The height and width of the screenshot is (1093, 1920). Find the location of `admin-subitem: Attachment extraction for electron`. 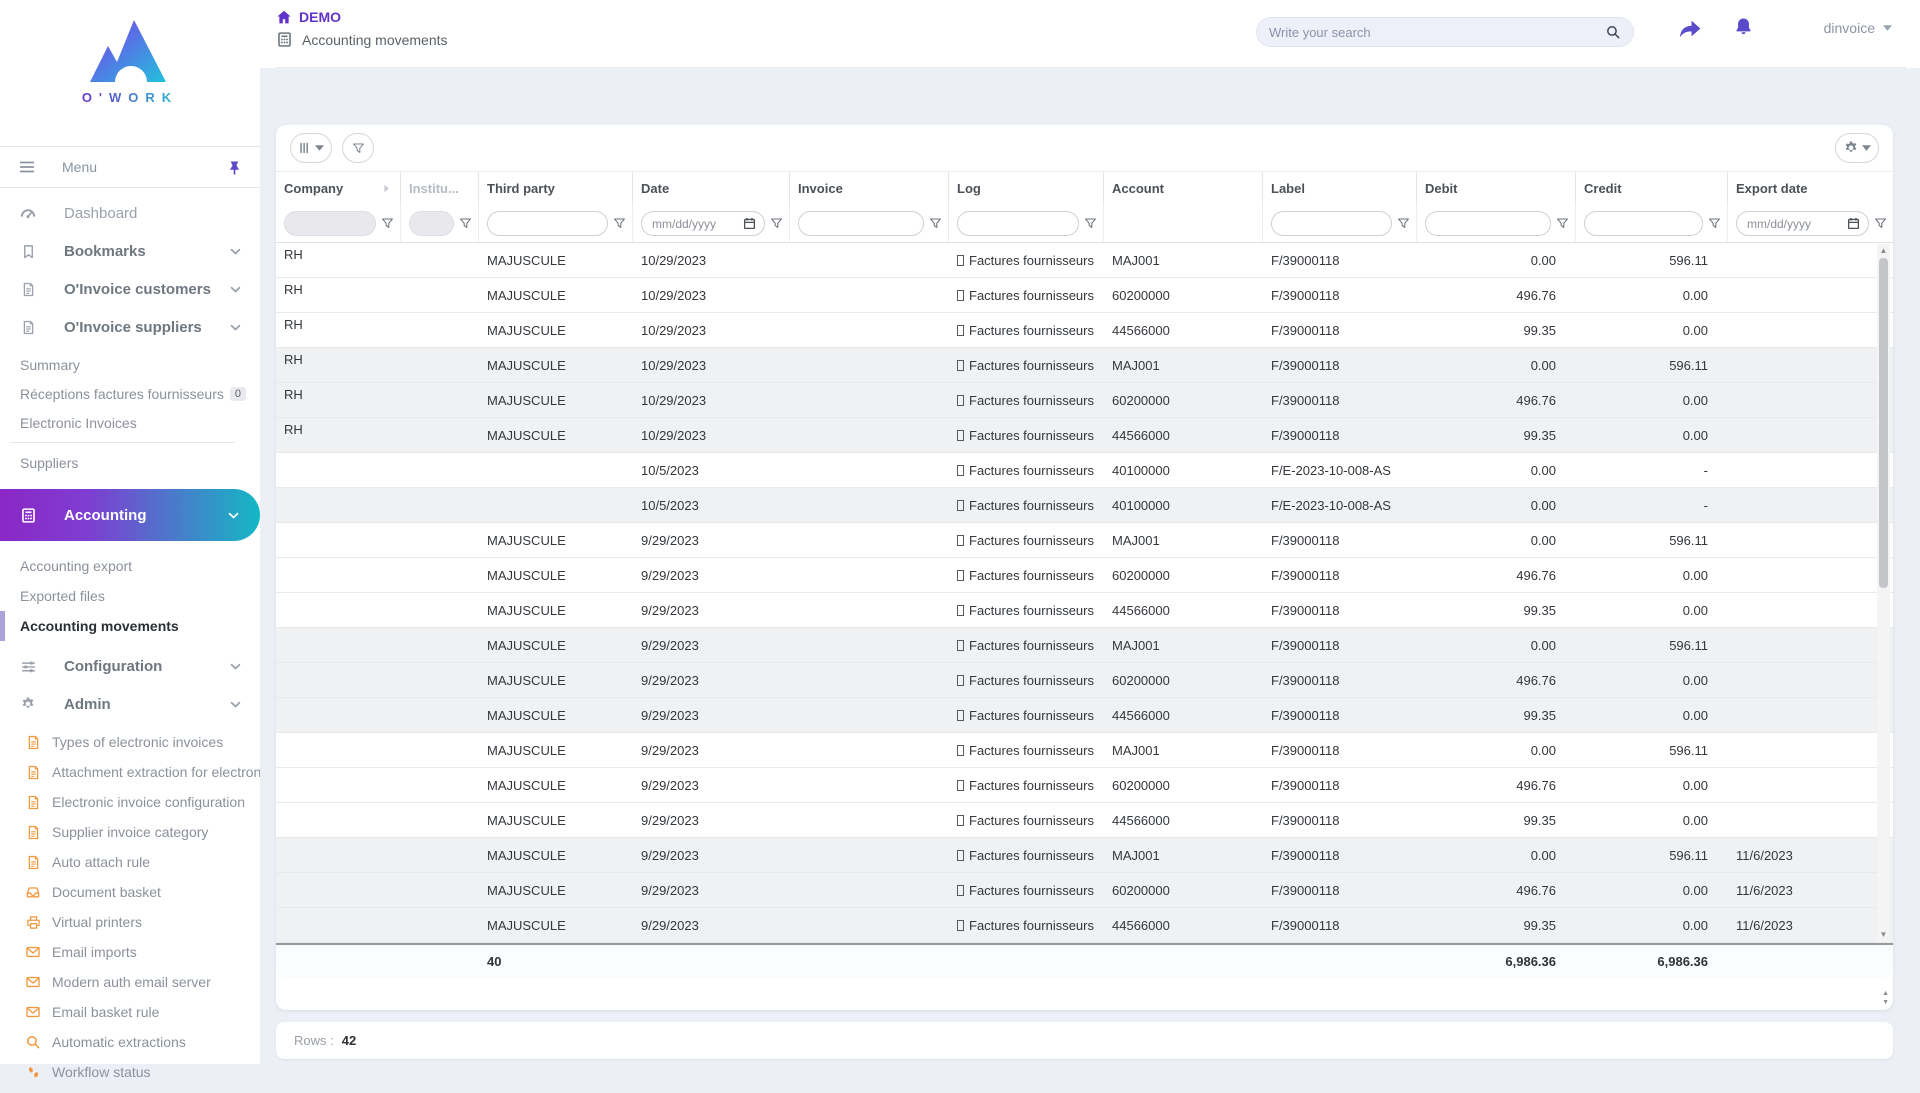

admin-subitem: Attachment extraction for electron is located at coordinates (130, 772).